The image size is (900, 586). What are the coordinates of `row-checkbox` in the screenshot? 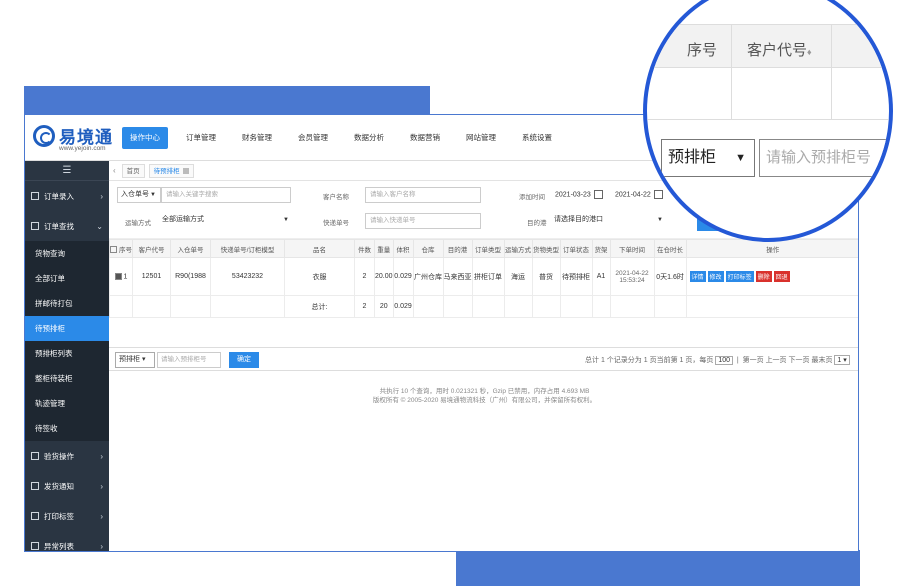 It's located at (118, 276).